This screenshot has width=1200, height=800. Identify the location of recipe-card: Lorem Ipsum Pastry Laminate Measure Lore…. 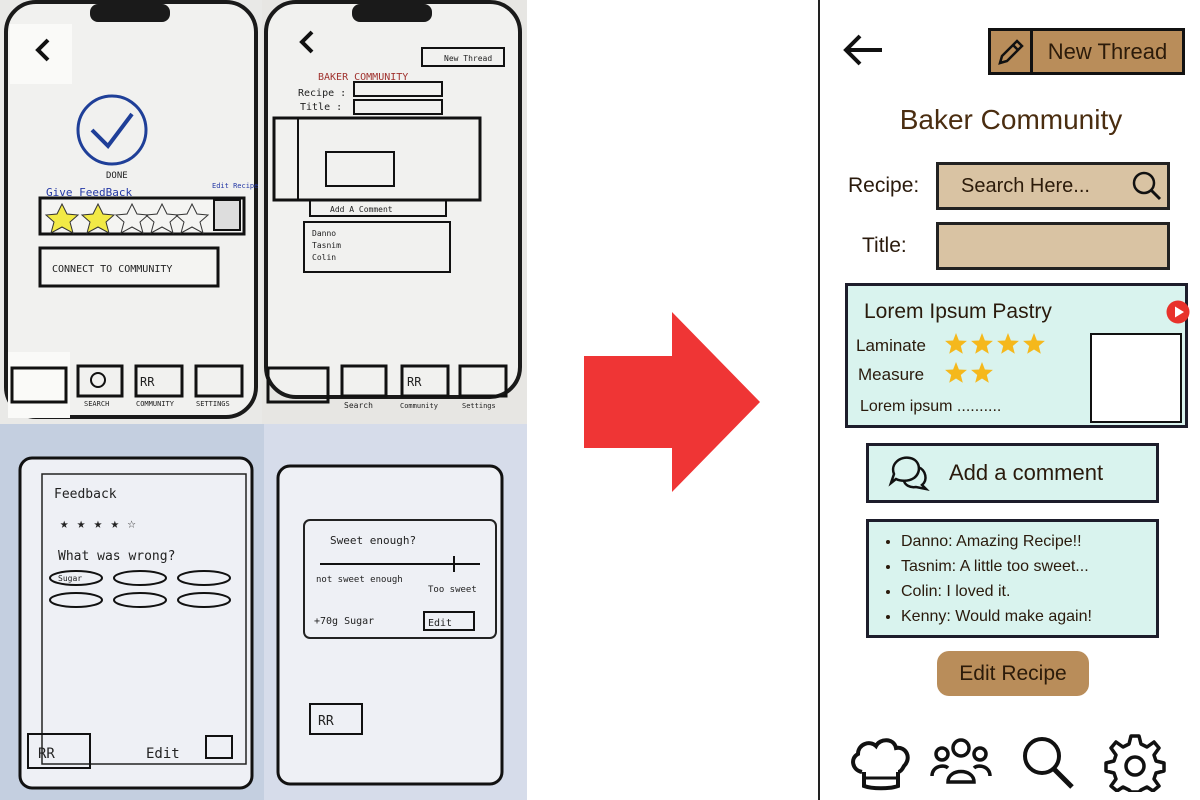
(1017, 355).